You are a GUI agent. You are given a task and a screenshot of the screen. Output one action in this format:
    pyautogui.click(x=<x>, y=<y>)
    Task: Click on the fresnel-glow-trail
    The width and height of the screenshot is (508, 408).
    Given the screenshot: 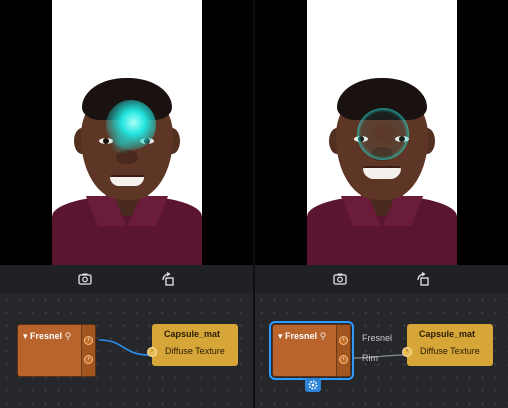 What is the action you would take?
    pyautogui.click(x=122, y=143)
    